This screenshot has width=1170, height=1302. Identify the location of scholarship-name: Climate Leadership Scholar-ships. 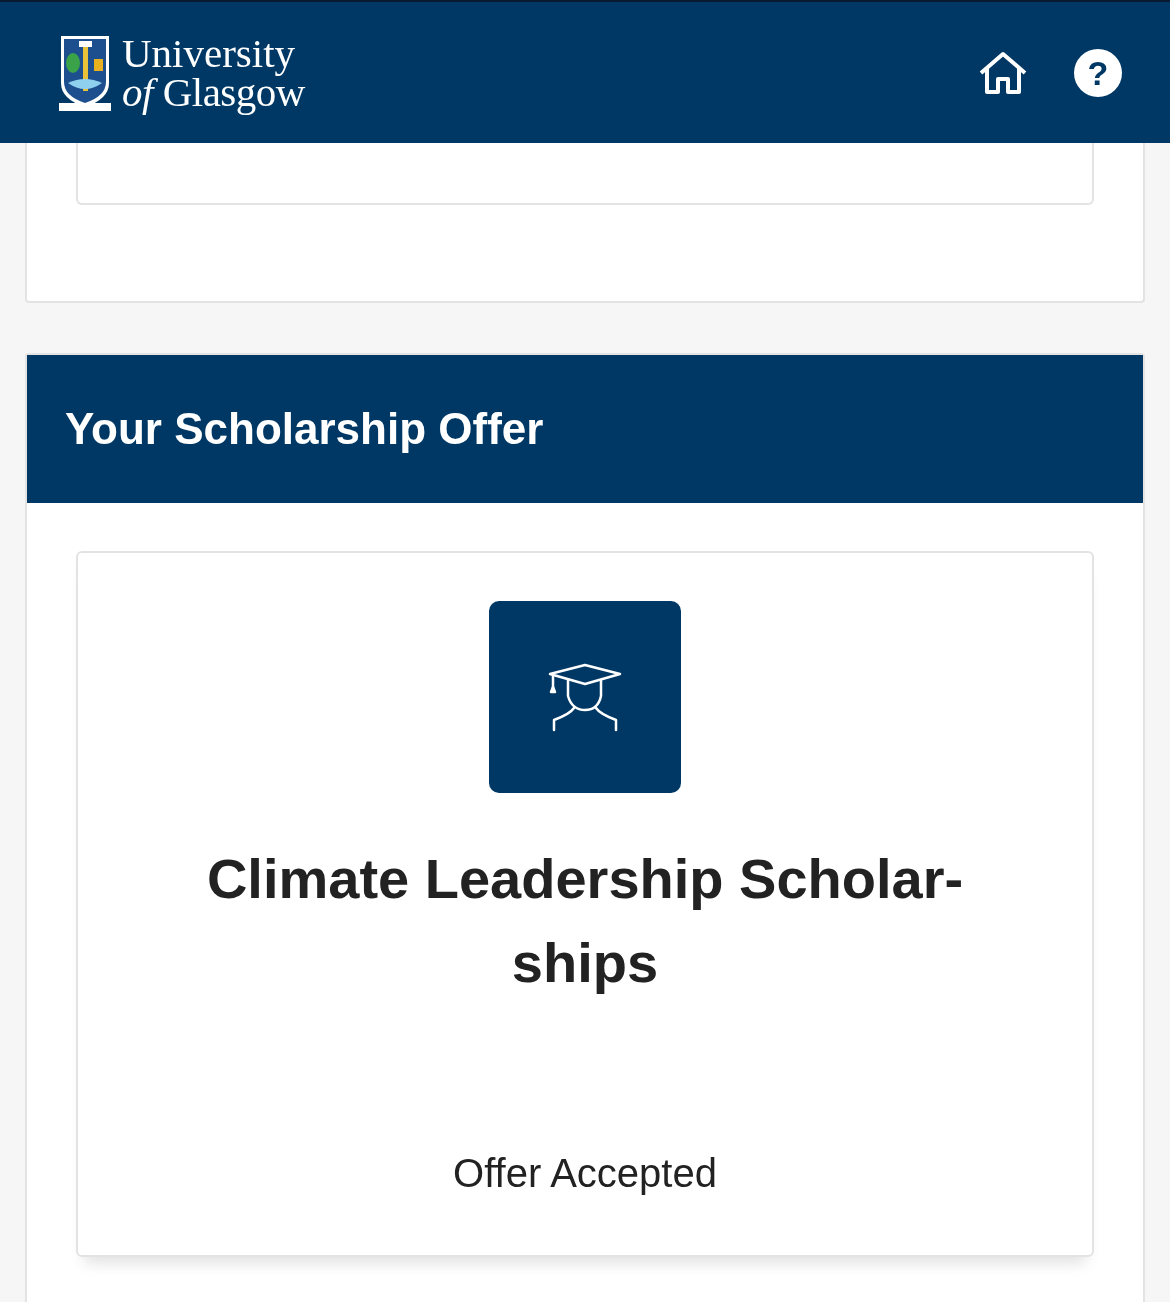
(585, 921).